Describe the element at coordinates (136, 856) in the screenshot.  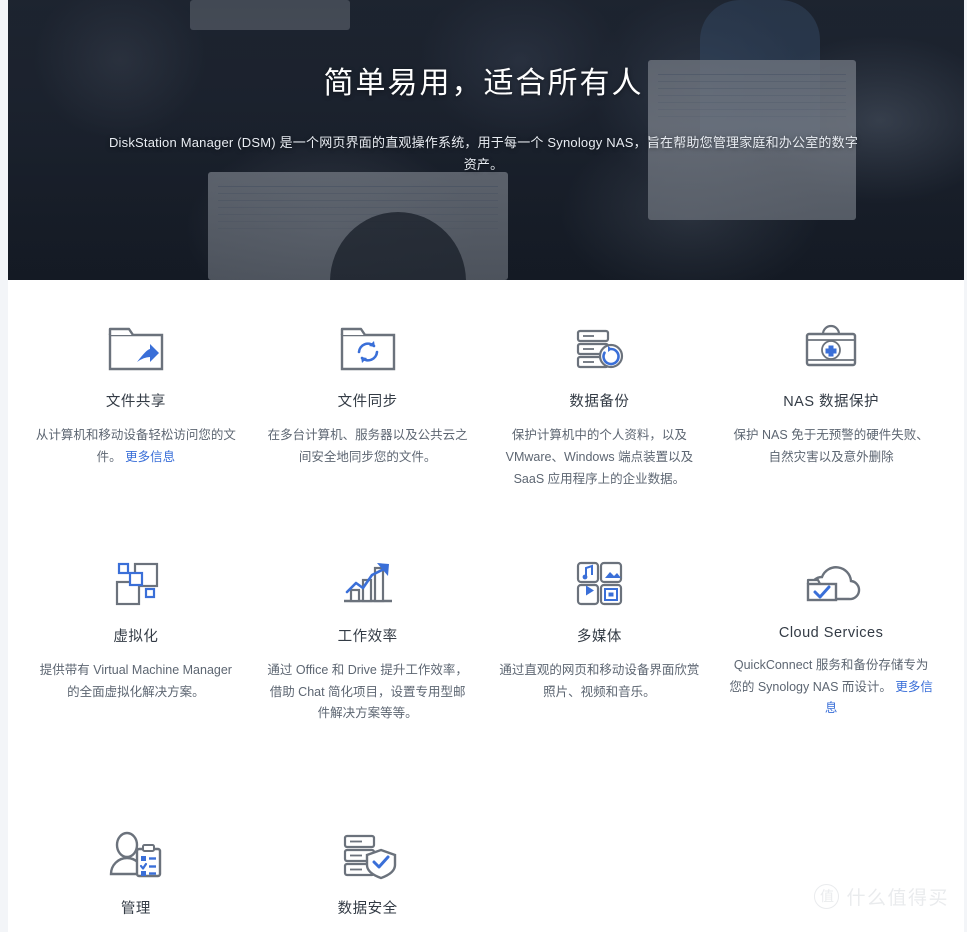
I see `user-clipboard-icon` at that location.